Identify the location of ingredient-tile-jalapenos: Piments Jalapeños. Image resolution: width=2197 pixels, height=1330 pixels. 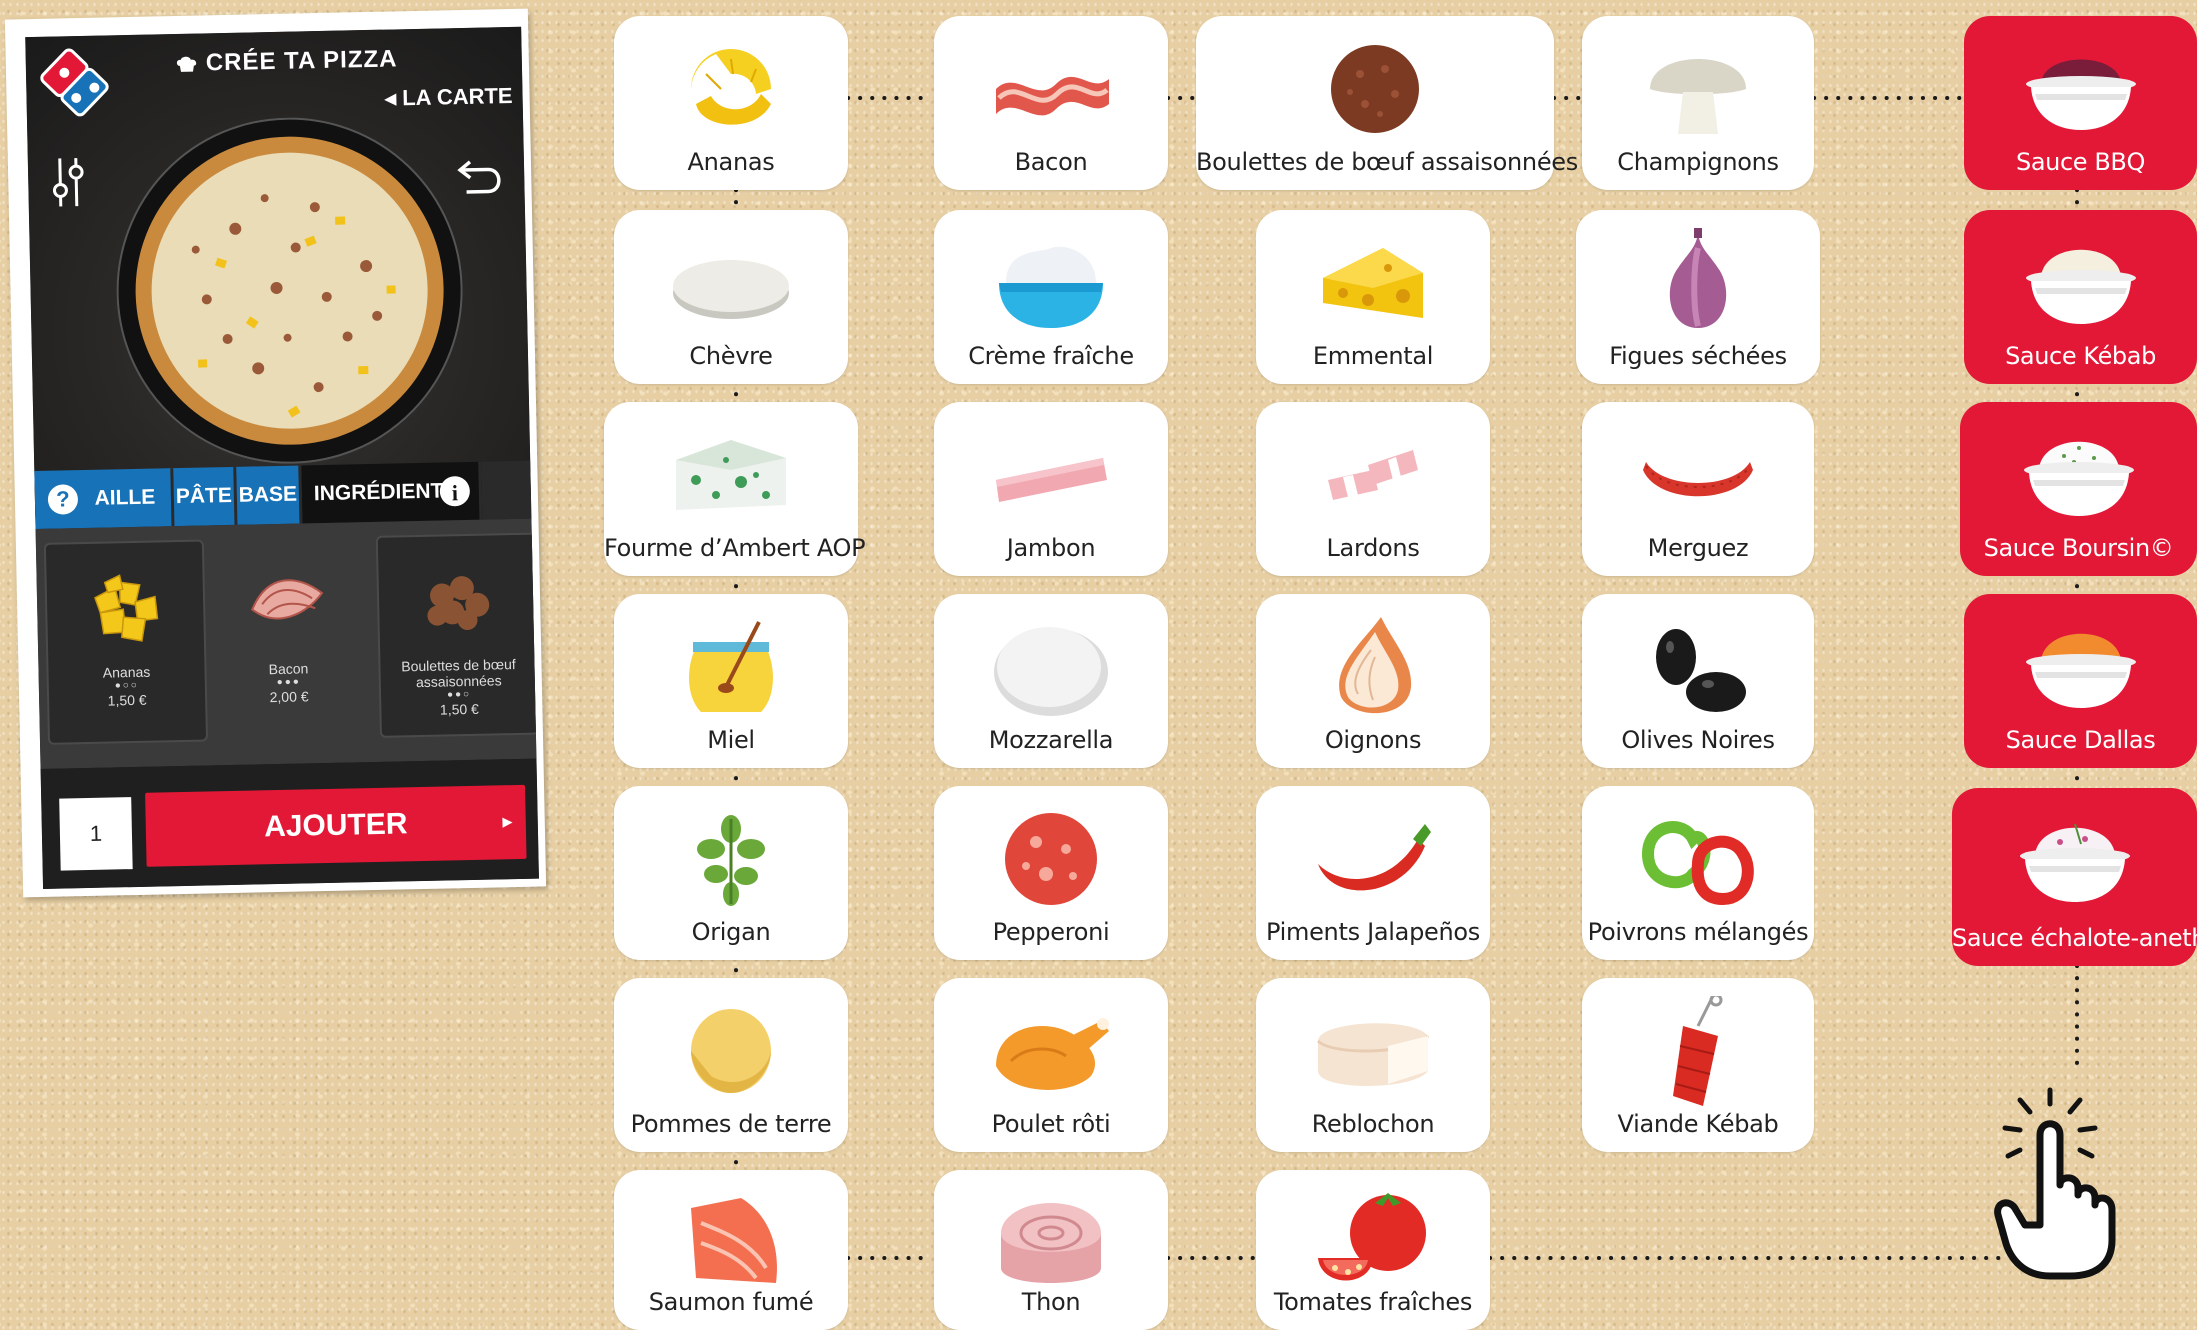
(1373, 873).